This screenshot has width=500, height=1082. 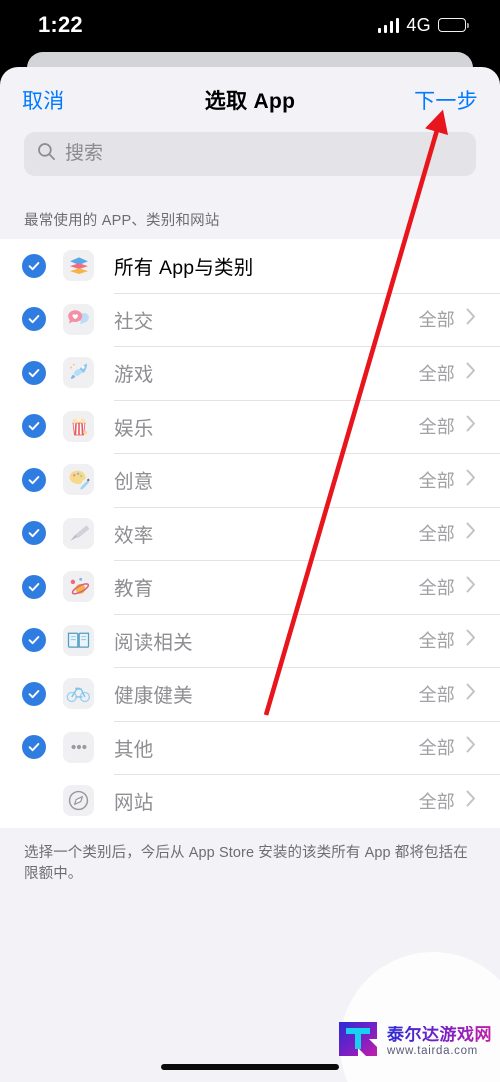 What do you see at coordinates (439, 1034) in the screenshot?
I see `watermark-title: 泰尔达游戏网` at bounding box center [439, 1034].